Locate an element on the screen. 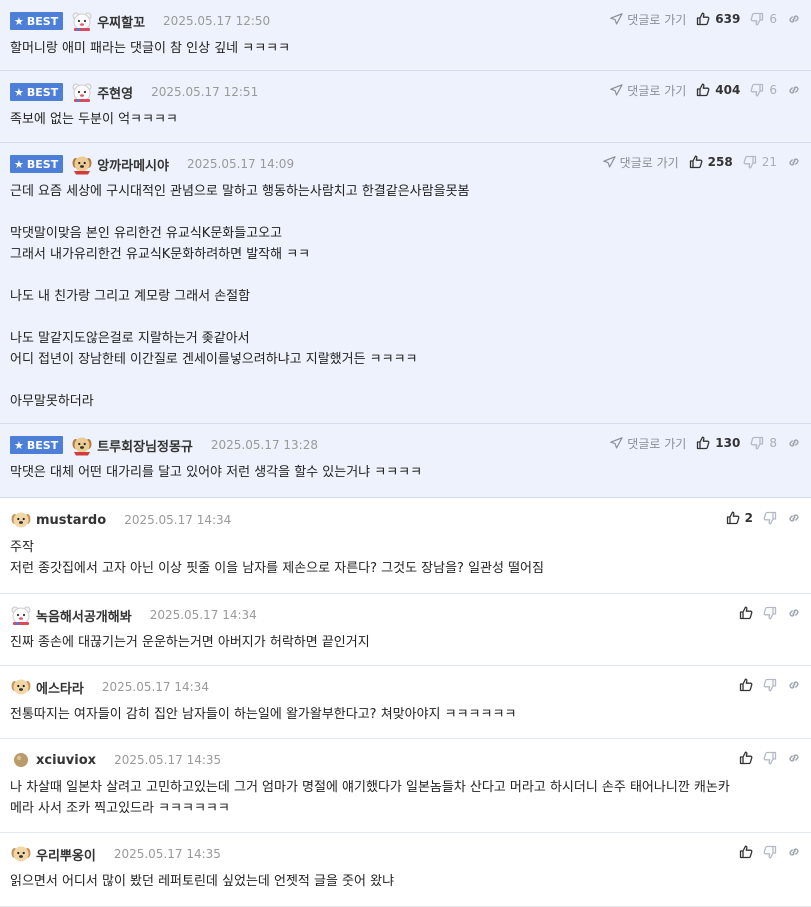 This screenshot has width=811, height=907. comment-date: 2025.05.17 12:50 is located at coordinates (217, 21).